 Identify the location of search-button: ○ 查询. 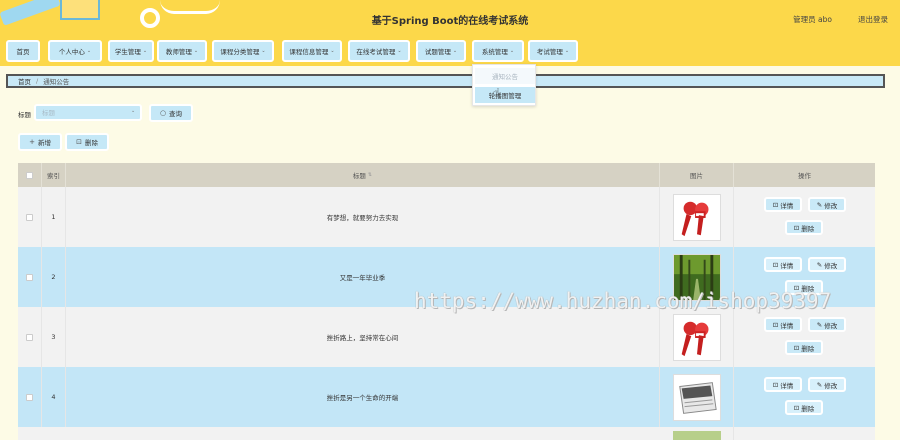
(171, 113).